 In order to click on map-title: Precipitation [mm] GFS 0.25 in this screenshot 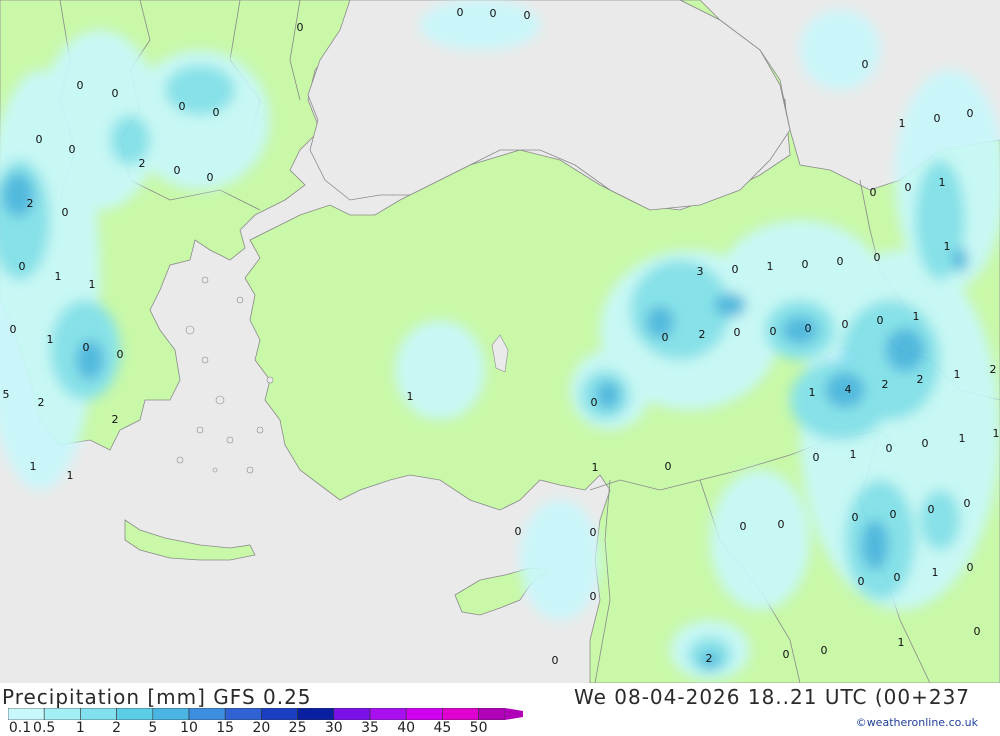, I will do `click(157, 697)`.